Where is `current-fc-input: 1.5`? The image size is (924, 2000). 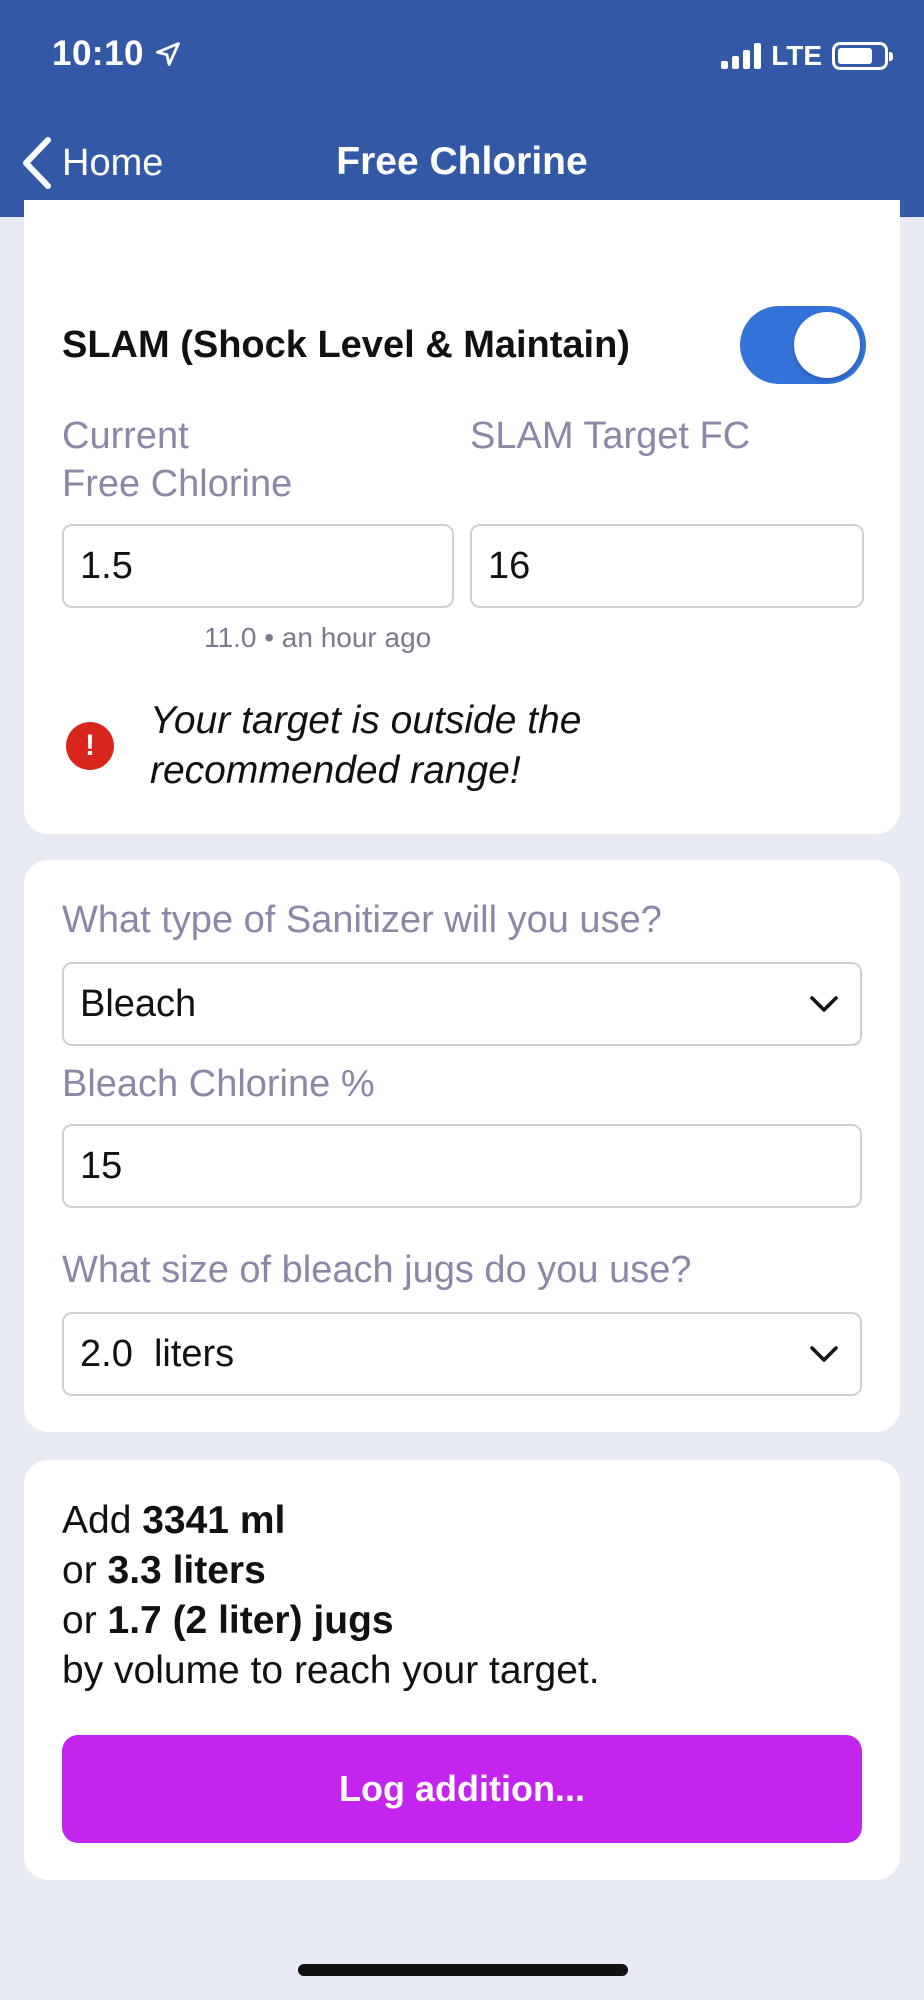 current-fc-input: 1.5 is located at coordinates (258, 566).